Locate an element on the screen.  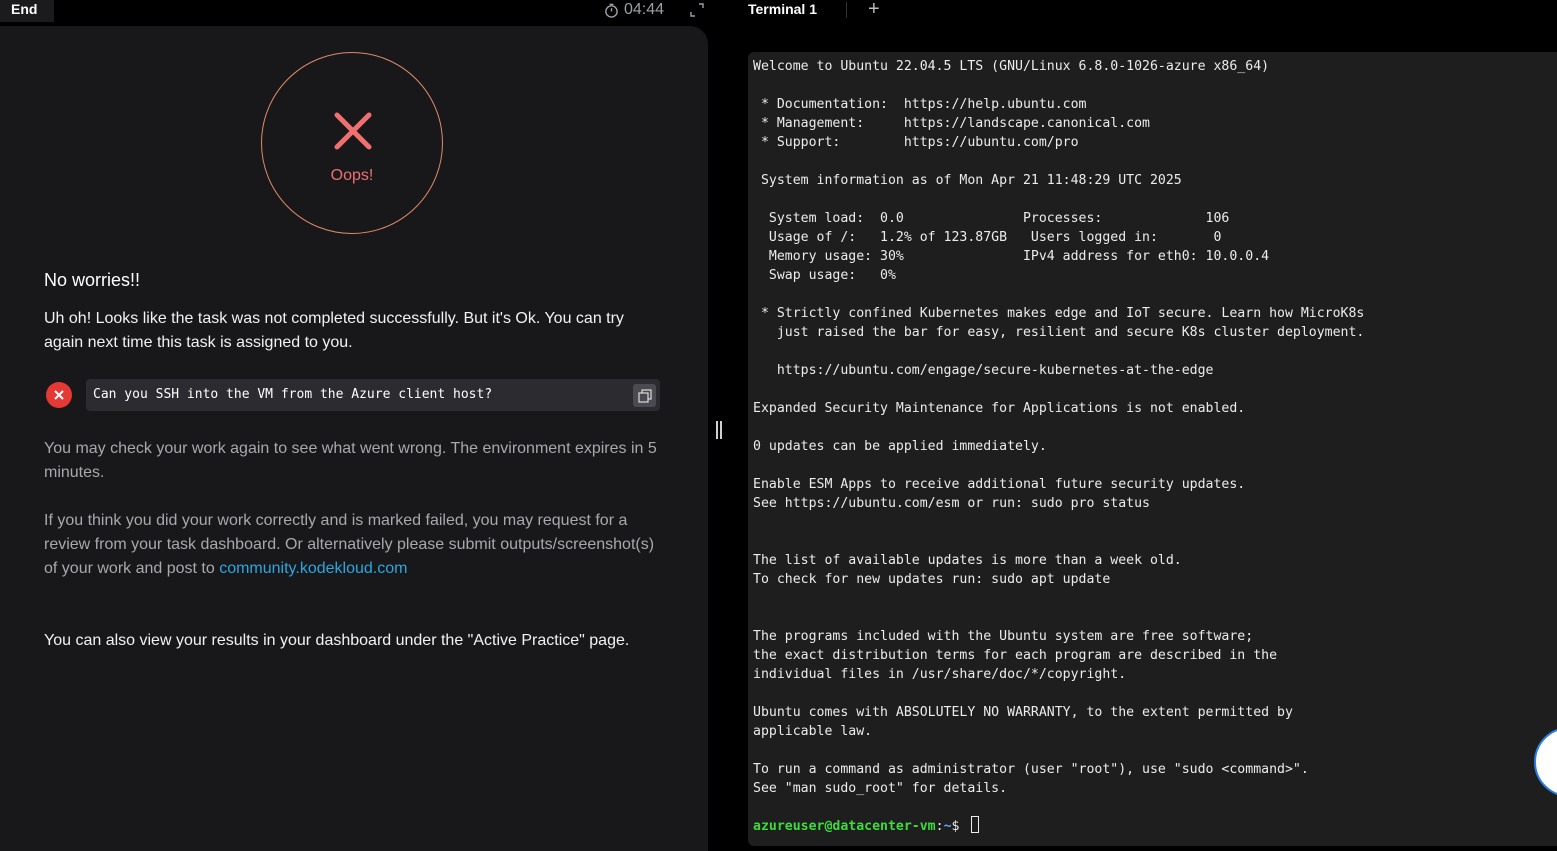
prompt-symbol: $ is located at coordinates (959, 826).